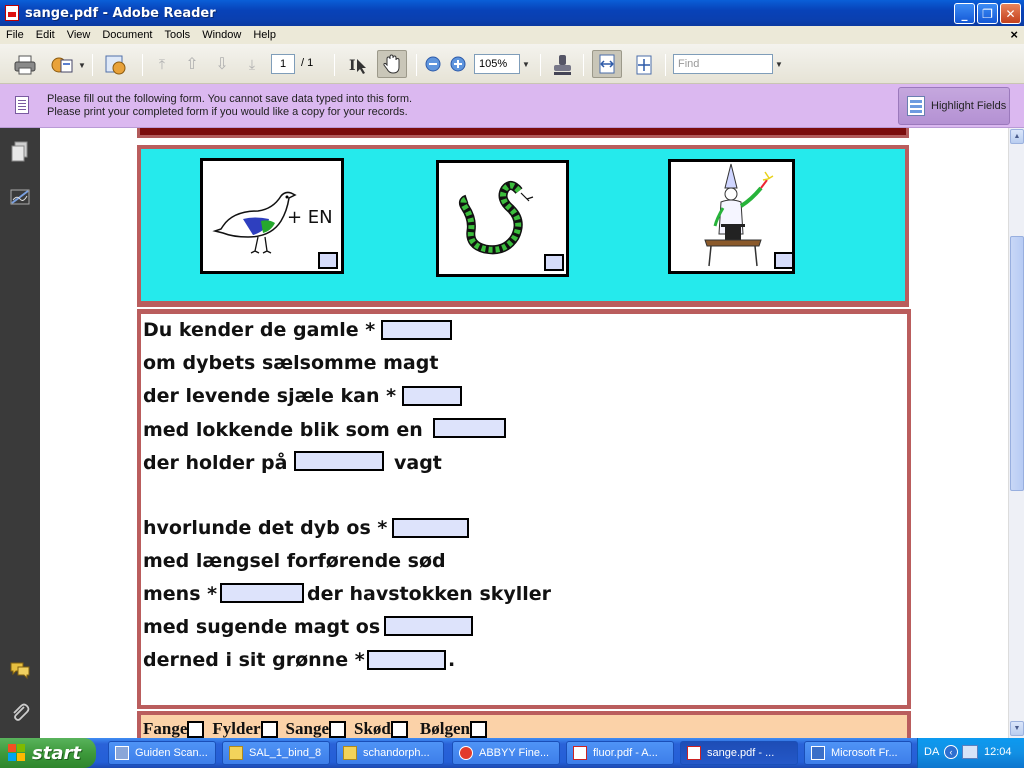  Describe the element at coordinates (307, 728) in the screenshot. I see `word-sange: Sange` at that location.